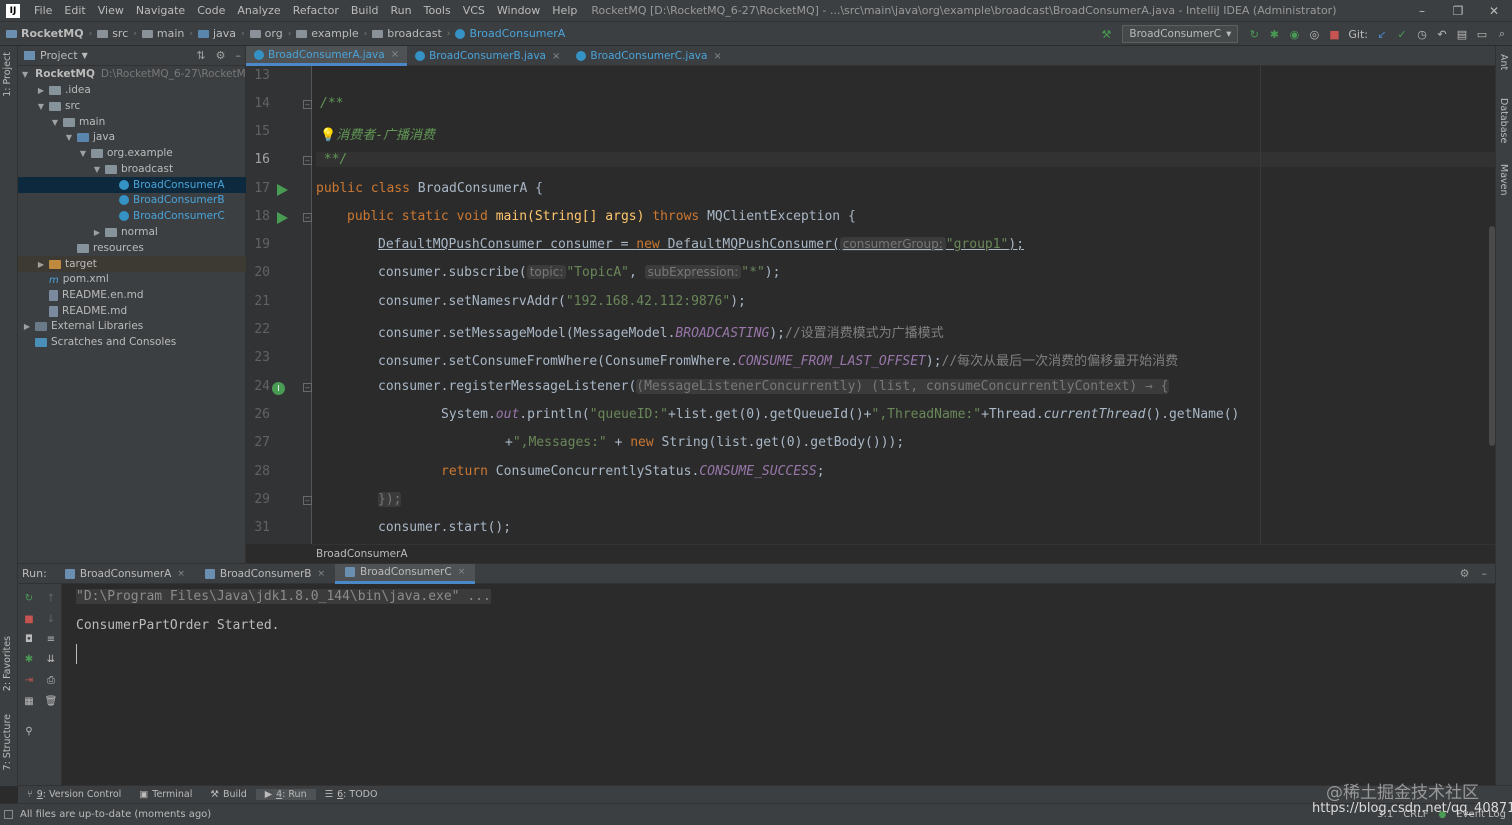  What do you see at coordinates (1482, 34) in the screenshot?
I see `presentation-icon: ▭` at bounding box center [1482, 34].